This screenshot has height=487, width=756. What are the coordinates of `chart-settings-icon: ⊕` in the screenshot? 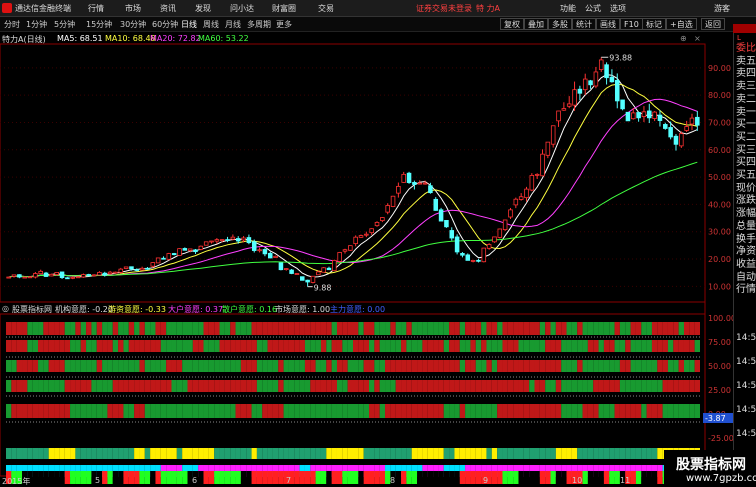 It's located at (683, 38).